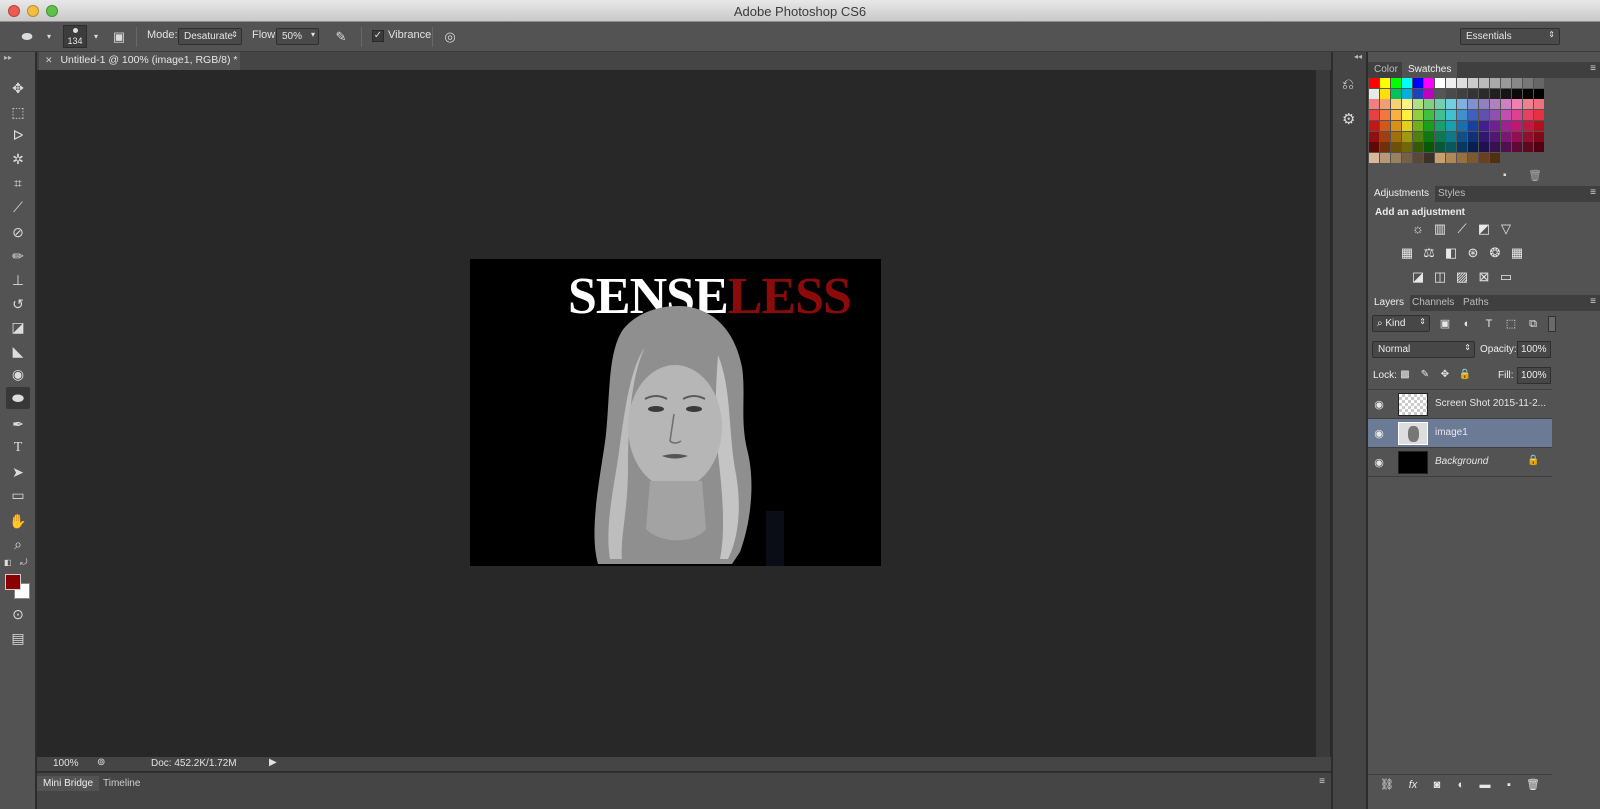 Image resolution: width=1600 pixels, height=809 pixels. What do you see at coordinates (1418, 277) in the screenshot?
I see `invert-icon: ◪` at bounding box center [1418, 277].